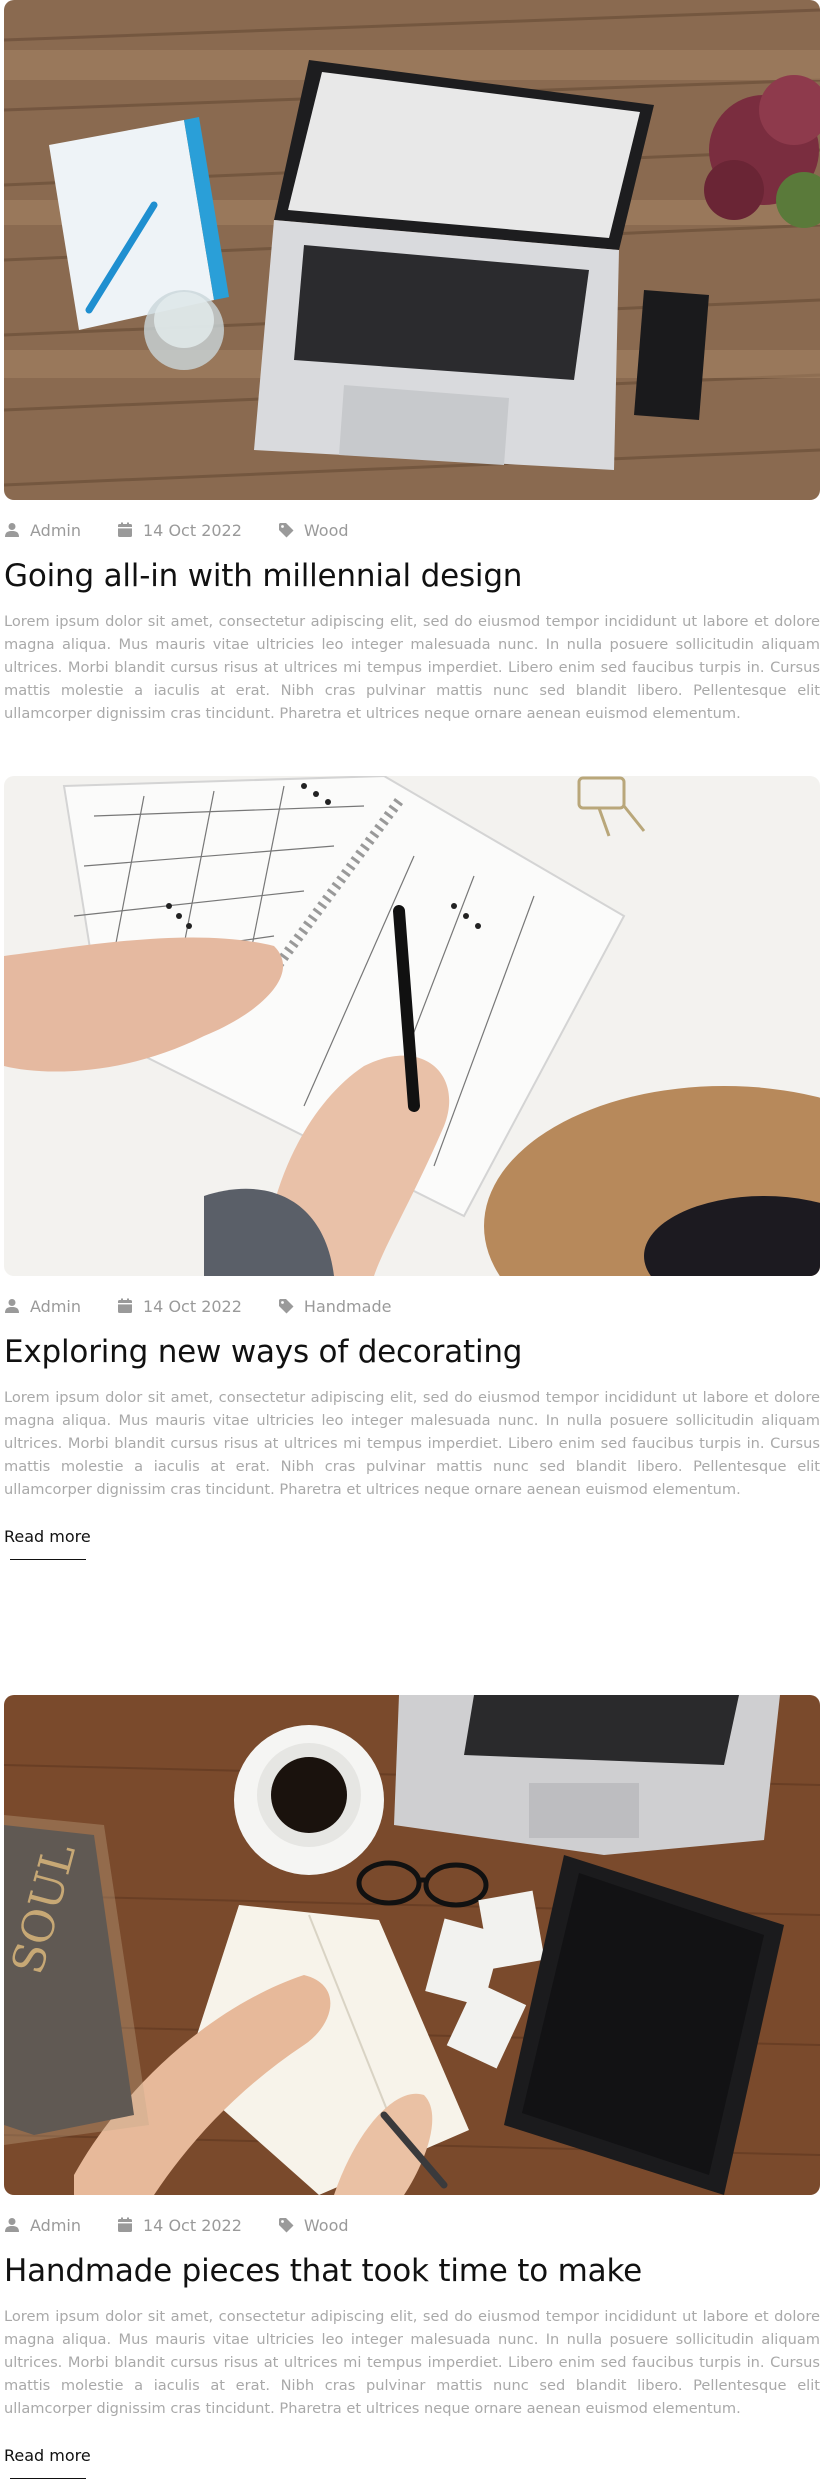 This screenshot has height=2490, width=820. I want to click on post-title: Exploring new ways of decorating, so click(412, 1352).